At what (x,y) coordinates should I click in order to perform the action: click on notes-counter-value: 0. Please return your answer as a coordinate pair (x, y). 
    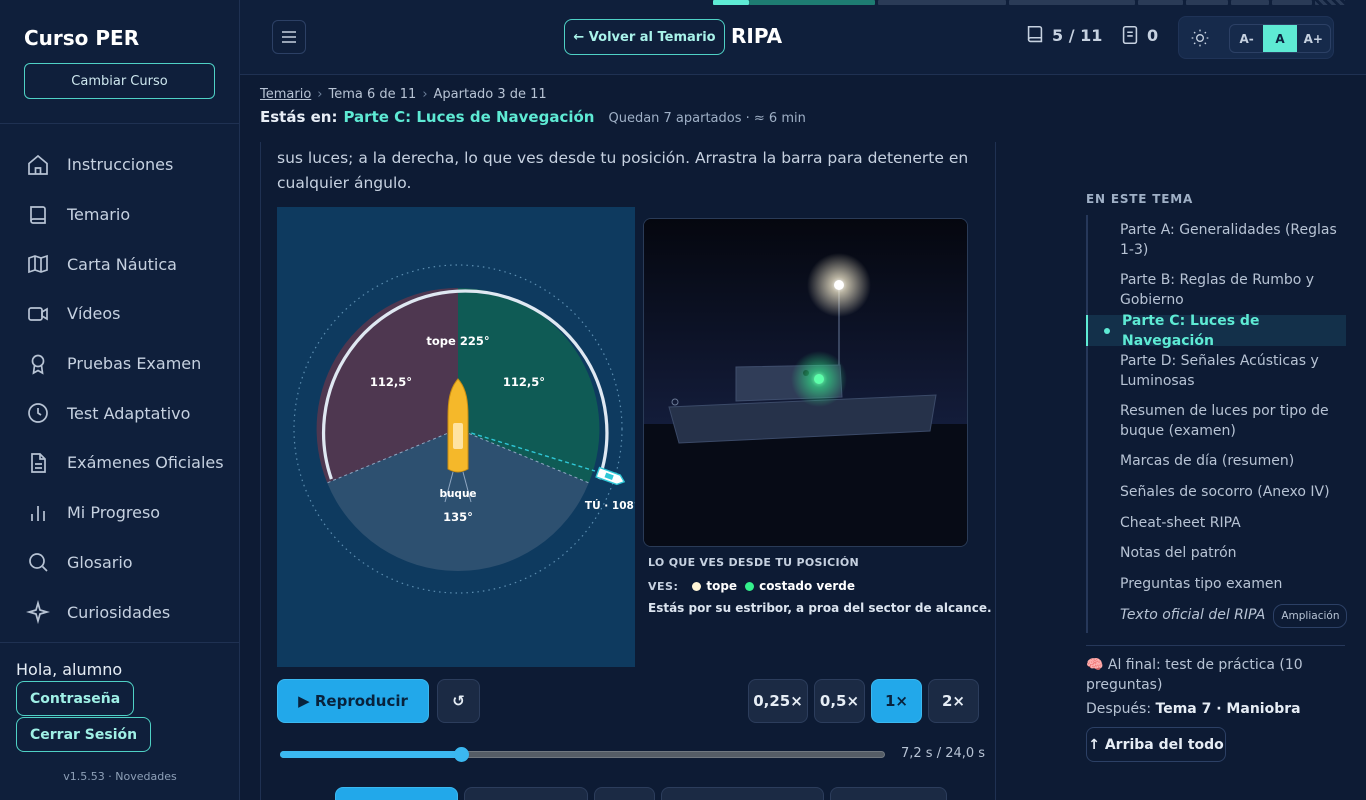
    Looking at the image, I should click on (1153, 35).